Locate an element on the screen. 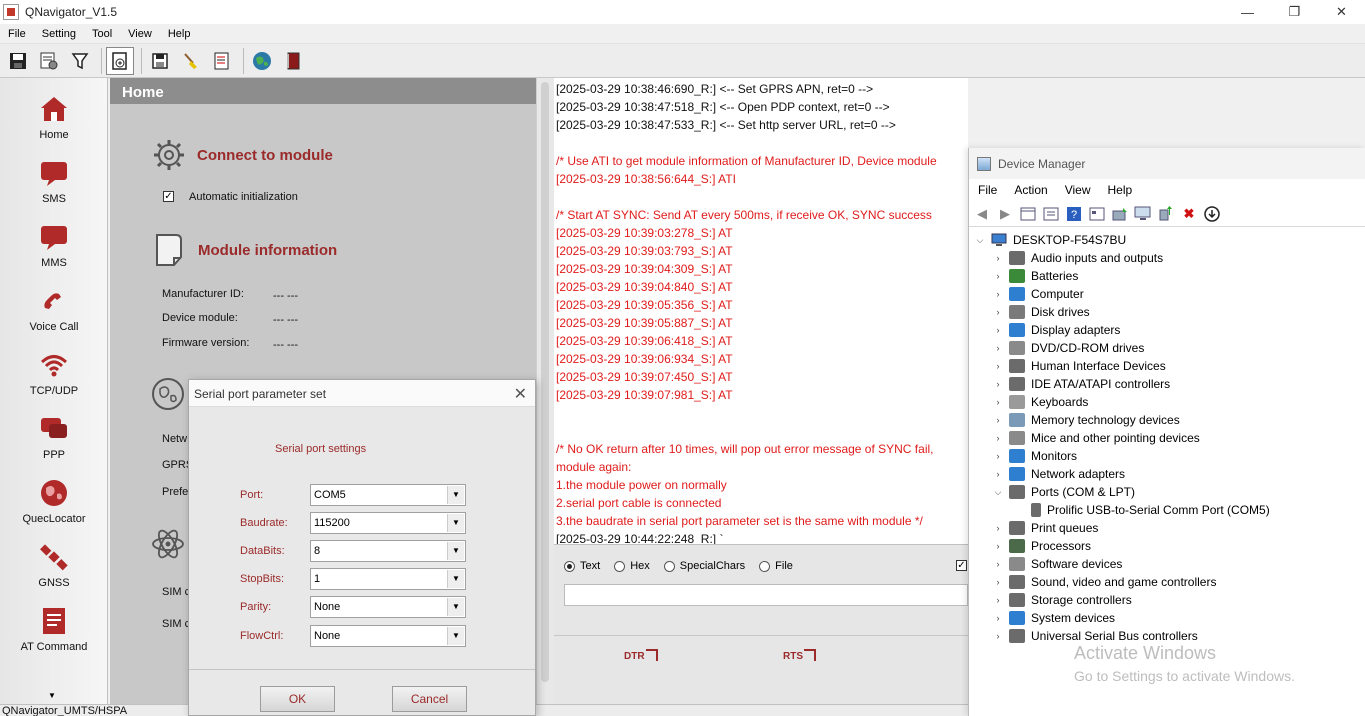 The height and width of the screenshot is (716, 1365). tree-category-node: › Monitors is located at coordinates (1035, 456).